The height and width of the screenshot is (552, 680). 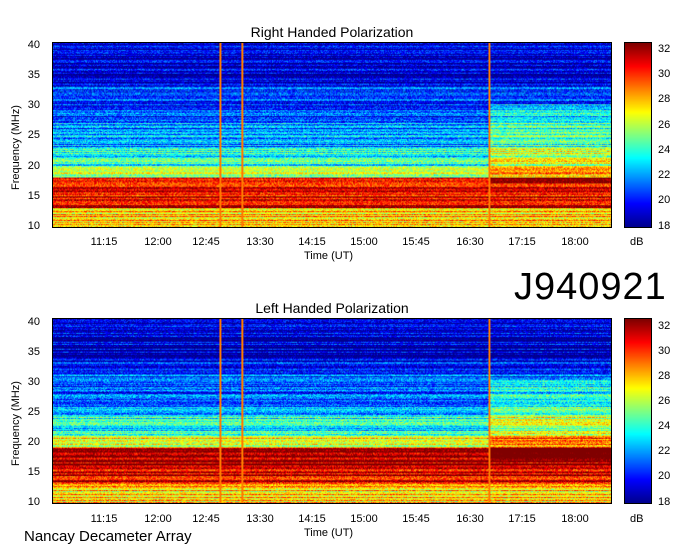 I want to click on instrument-label: Nancay Decameter Array, so click(x=108, y=536).